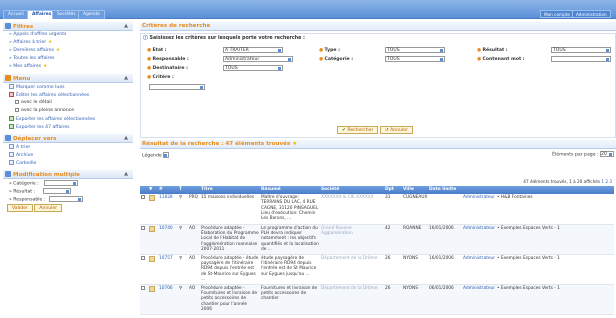 The image size is (616, 318). Describe the element at coordinates (581, 59) in the screenshot. I see `contenu-input` at that location.